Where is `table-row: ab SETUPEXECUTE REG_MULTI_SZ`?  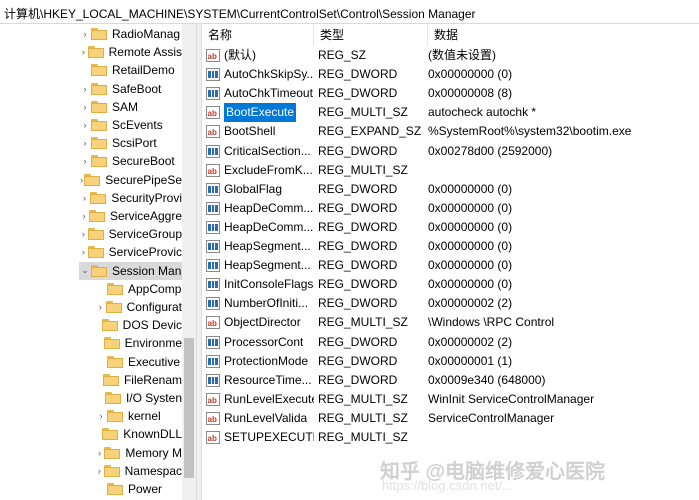 table-row: ab SETUPEXECUTE REG_MULTI_SZ is located at coordinates (450, 437).